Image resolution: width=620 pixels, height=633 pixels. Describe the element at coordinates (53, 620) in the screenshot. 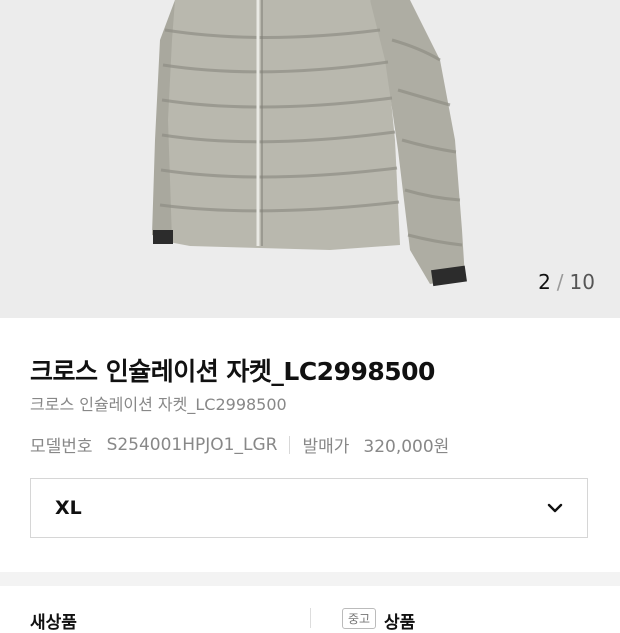

I see `tab-new-product: 새상품` at that location.